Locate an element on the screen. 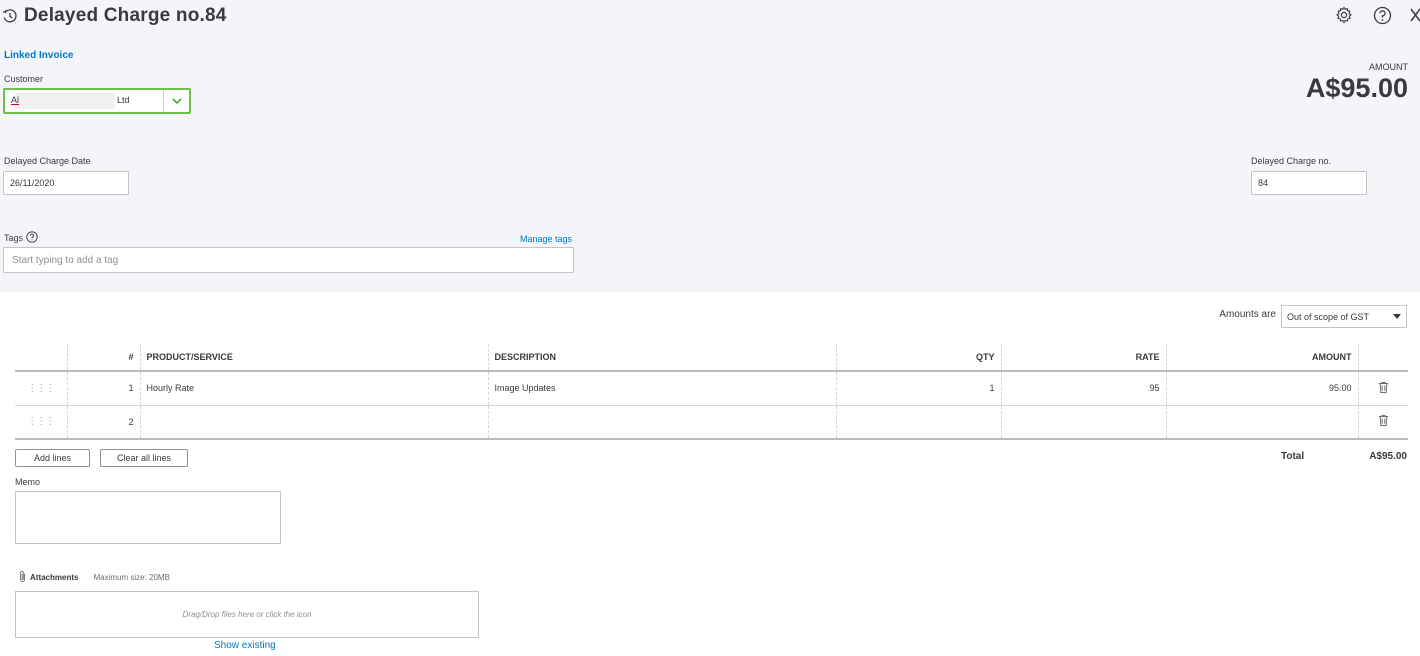 The image size is (1420, 656). title-row: Delayed Charge no.84 is located at coordinates (113, 16).